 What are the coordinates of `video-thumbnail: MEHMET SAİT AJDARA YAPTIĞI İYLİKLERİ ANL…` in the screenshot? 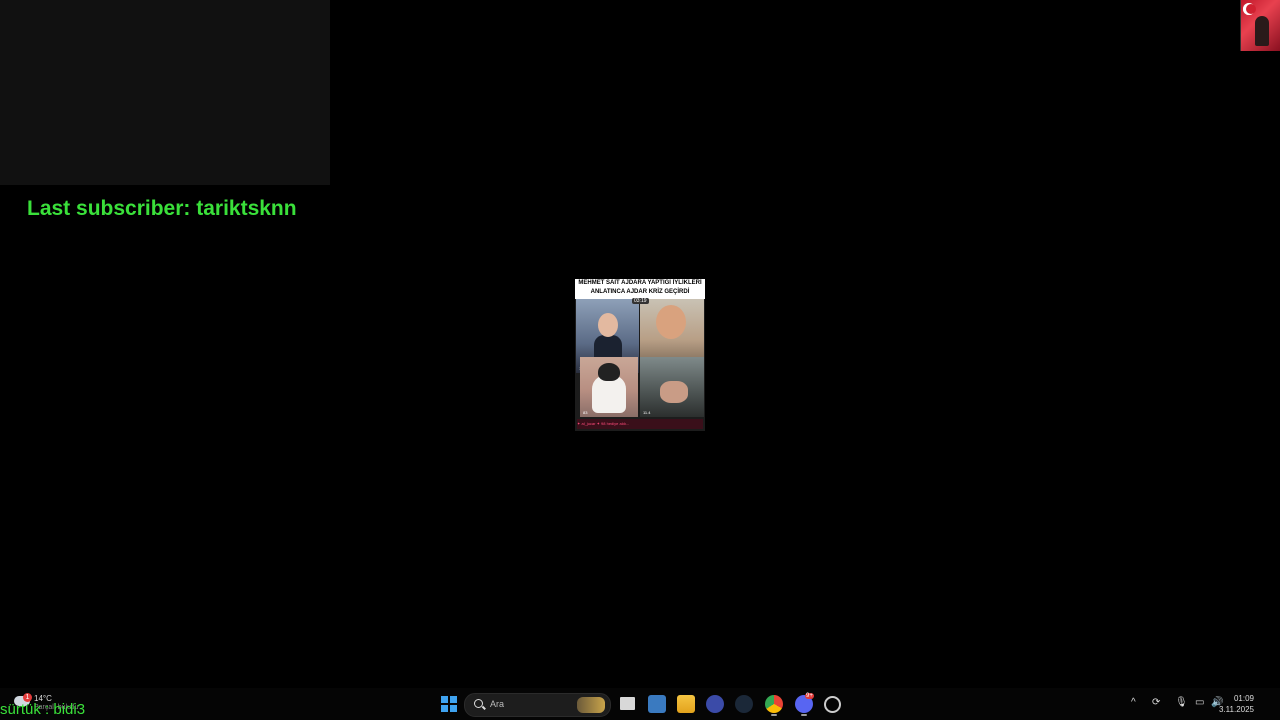 It's located at (640, 355).